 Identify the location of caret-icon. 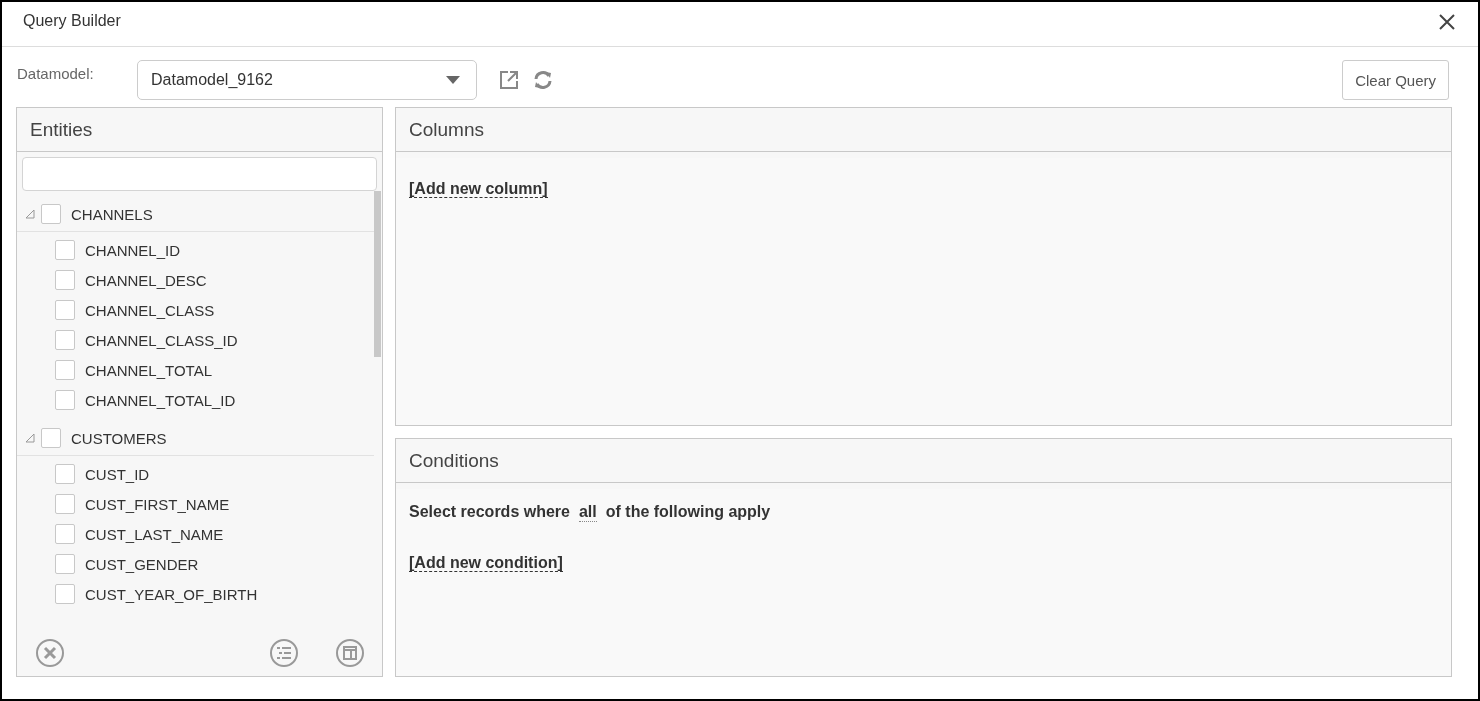
(453, 80).